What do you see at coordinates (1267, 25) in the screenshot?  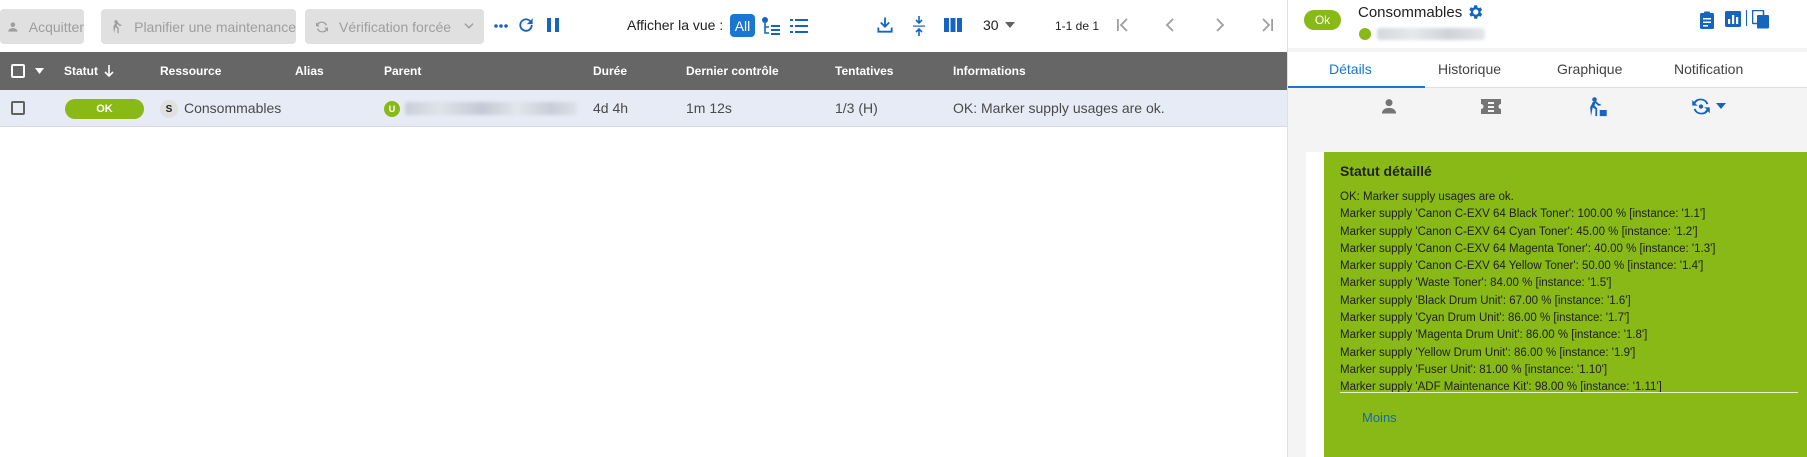 I see `last-page-icon` at bounding box center [1267, 25].